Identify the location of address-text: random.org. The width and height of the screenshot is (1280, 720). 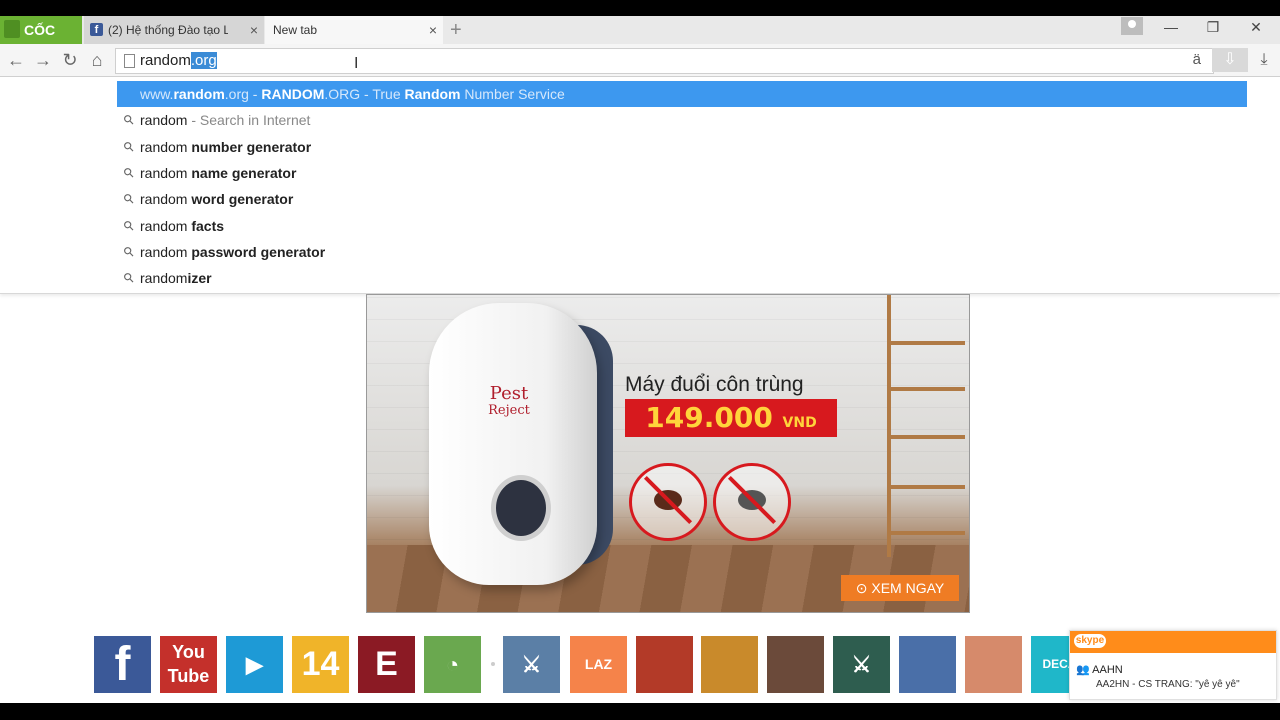
(178, 61).